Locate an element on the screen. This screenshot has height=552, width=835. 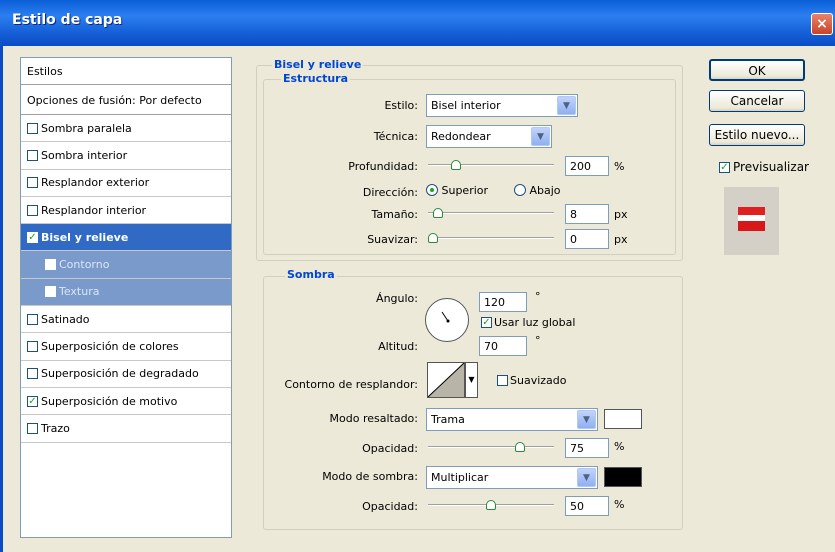
size-label: Tamaño: is located at coordinates (394, 214).